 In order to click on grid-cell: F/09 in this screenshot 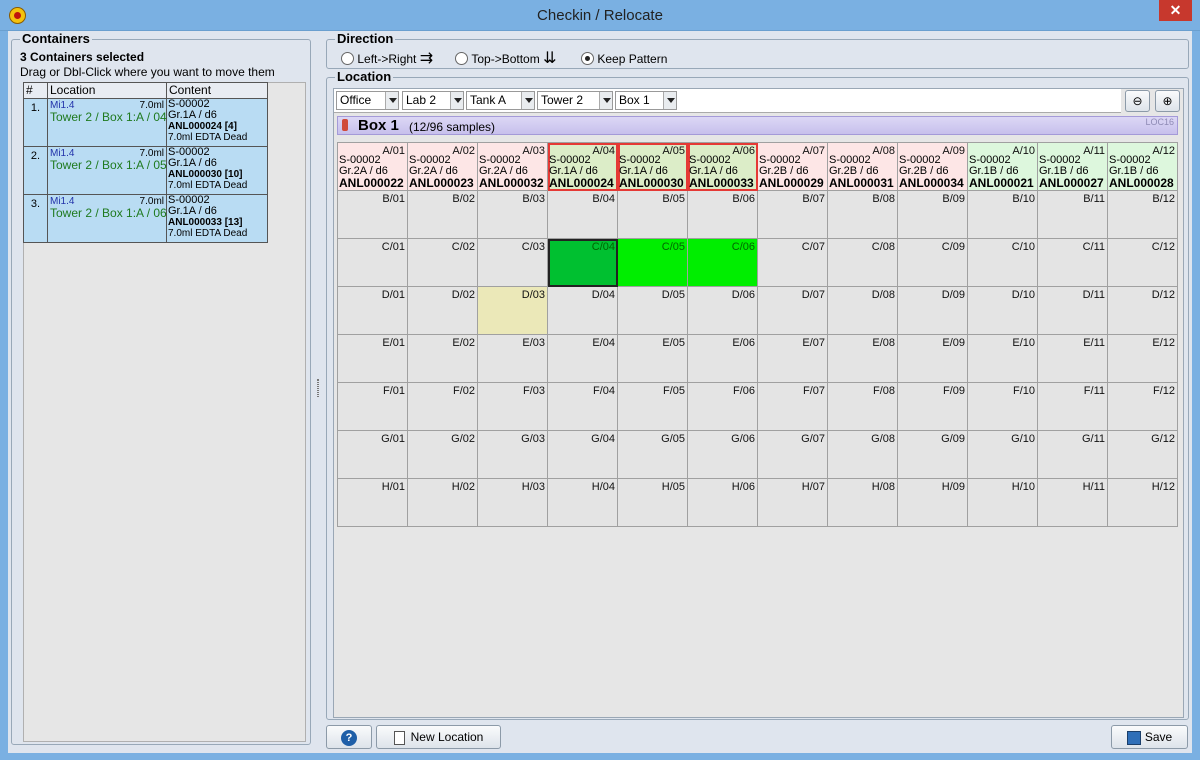, I will do `click(933, 407)`.